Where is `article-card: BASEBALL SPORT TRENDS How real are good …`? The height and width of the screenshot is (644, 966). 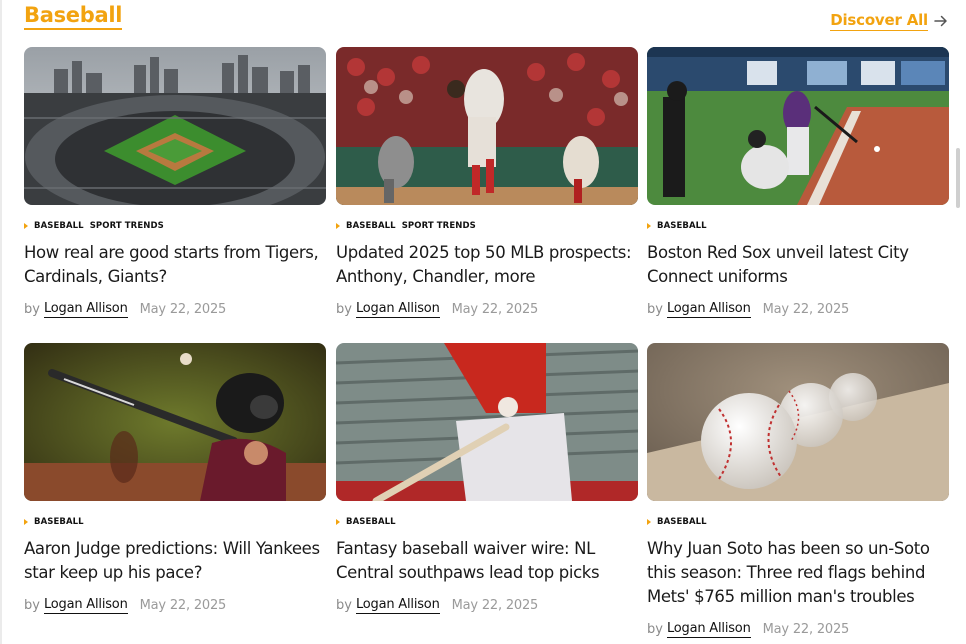
article-card: BASEBALL SPORT TRENDS How real are good … is located at coordinates (175, 182).